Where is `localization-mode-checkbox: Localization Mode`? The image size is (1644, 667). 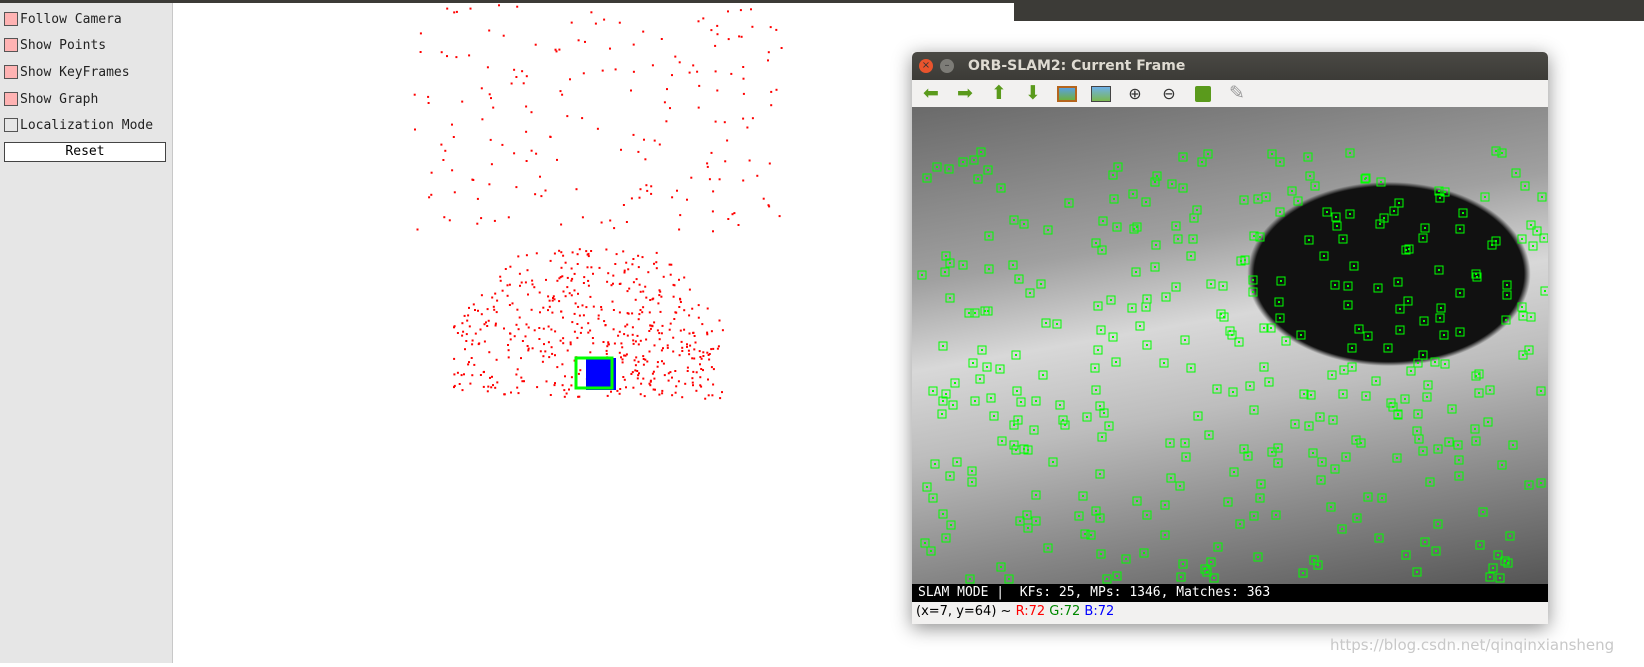 localization-mode-checkbox: Localization Mode is located at coordinates (78, 125).